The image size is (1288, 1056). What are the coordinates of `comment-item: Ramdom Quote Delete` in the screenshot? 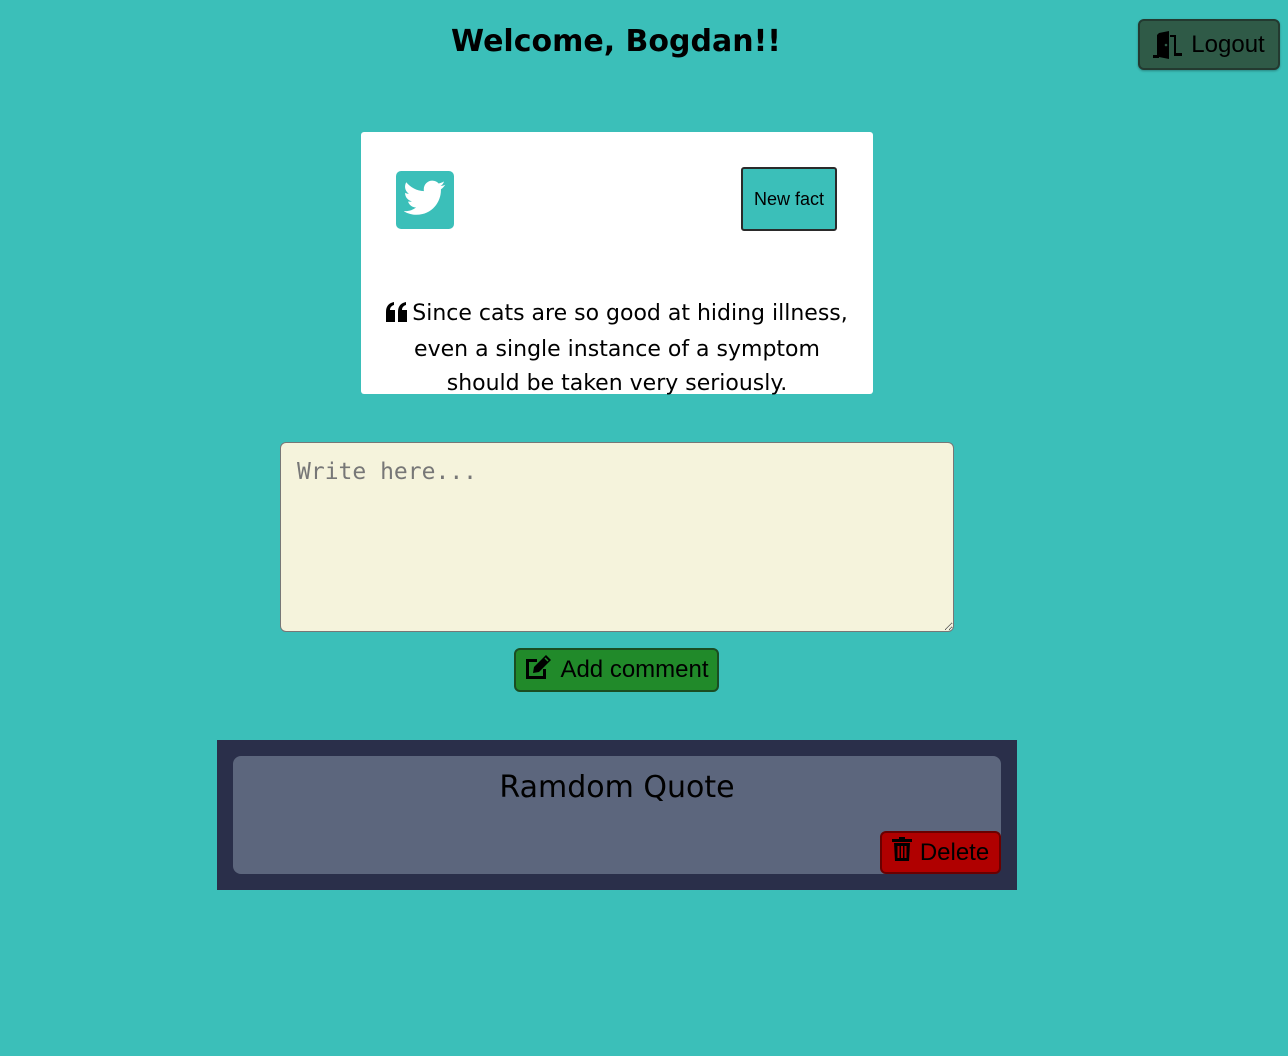 It's located at (617, 815).